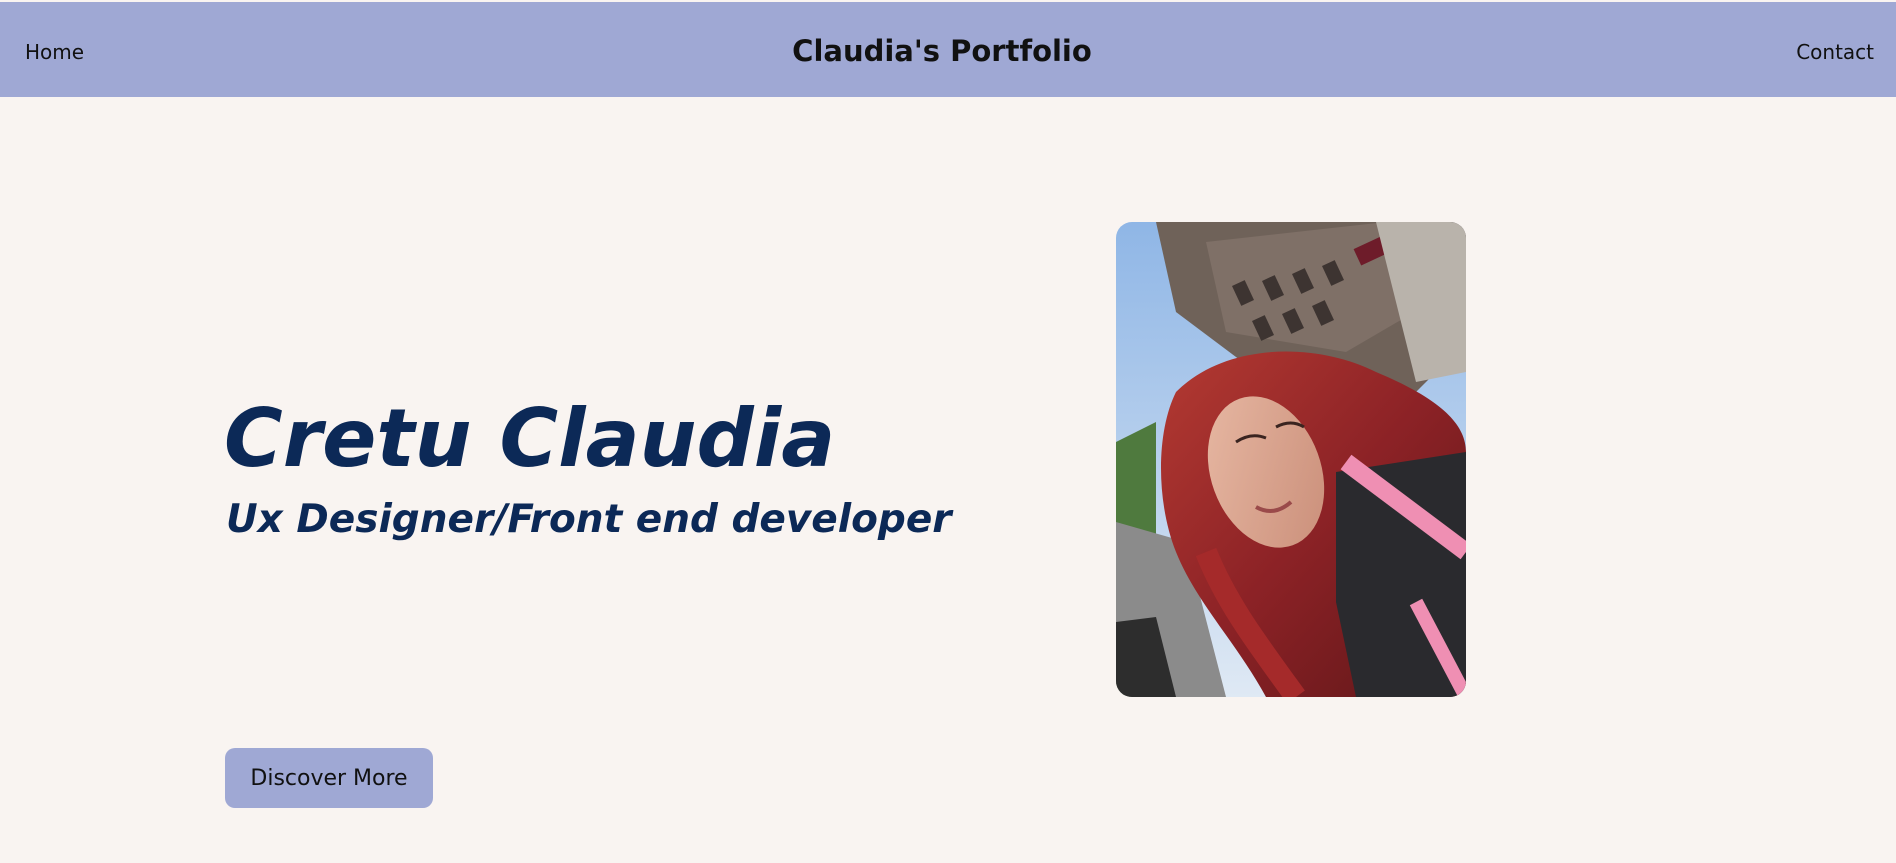  I want to click on nav-contact-link: Contact, so click(1835, 52).